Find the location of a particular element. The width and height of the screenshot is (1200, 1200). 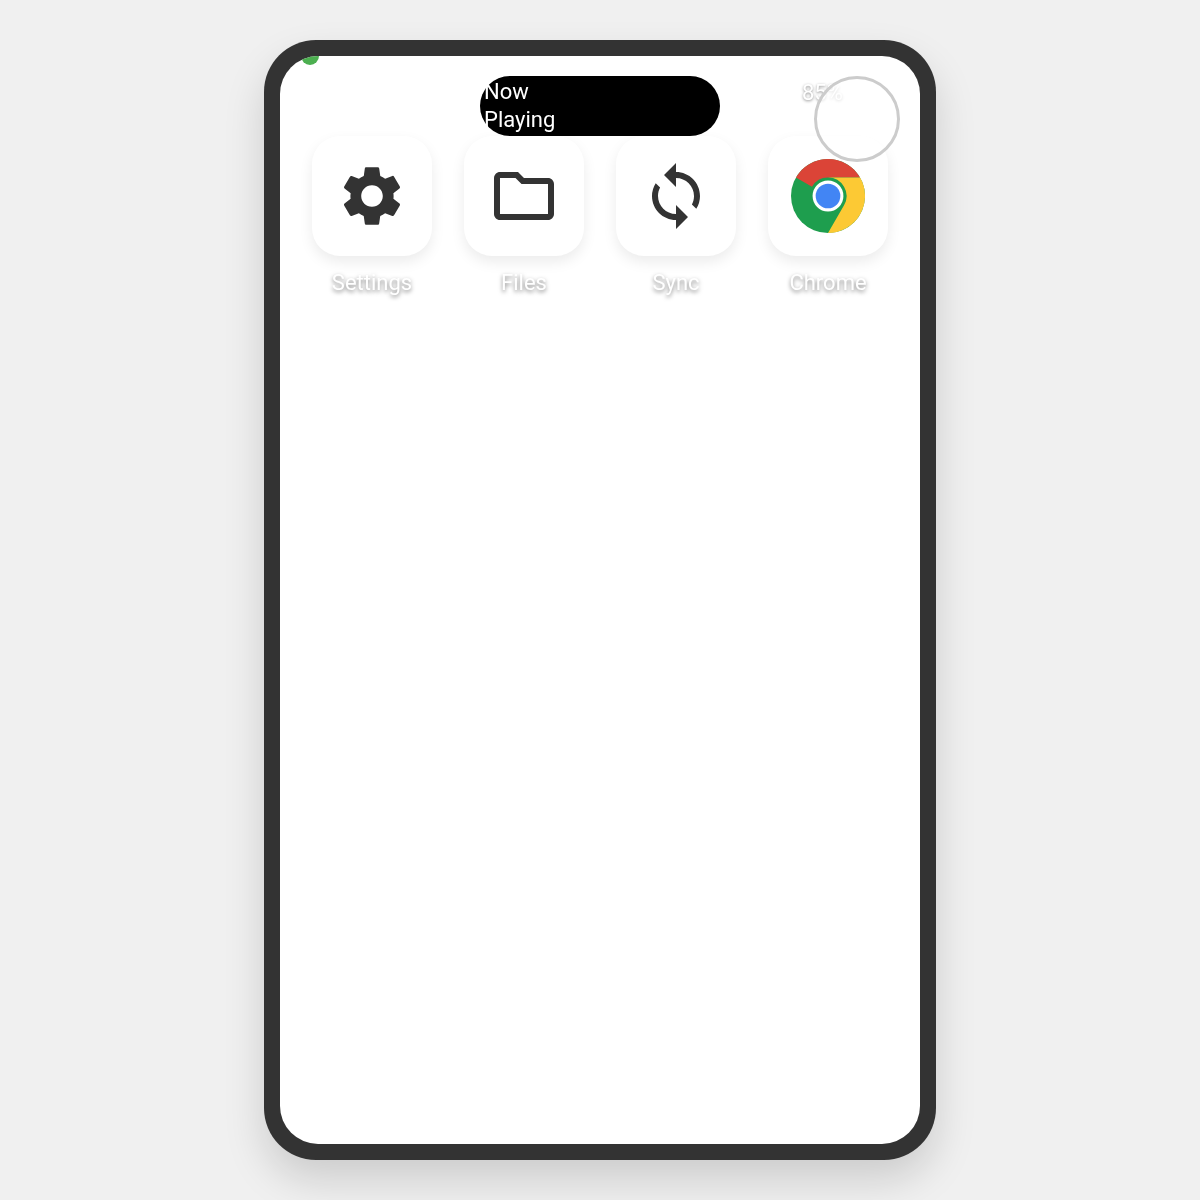

chrome-logo-icon is located at coordinates (828, 196).